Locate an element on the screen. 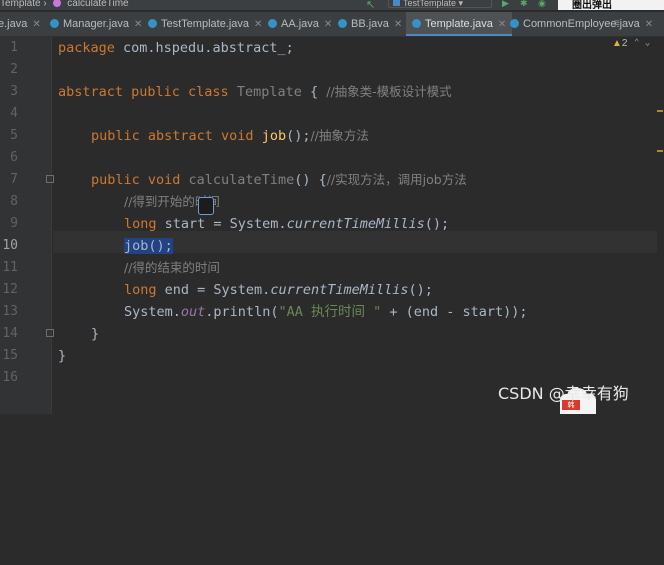  editor-gutter: 1 2 3 4 5 6 7 8 9 10 11 12 13 14 15 16 is located at coordinates (27, 225).